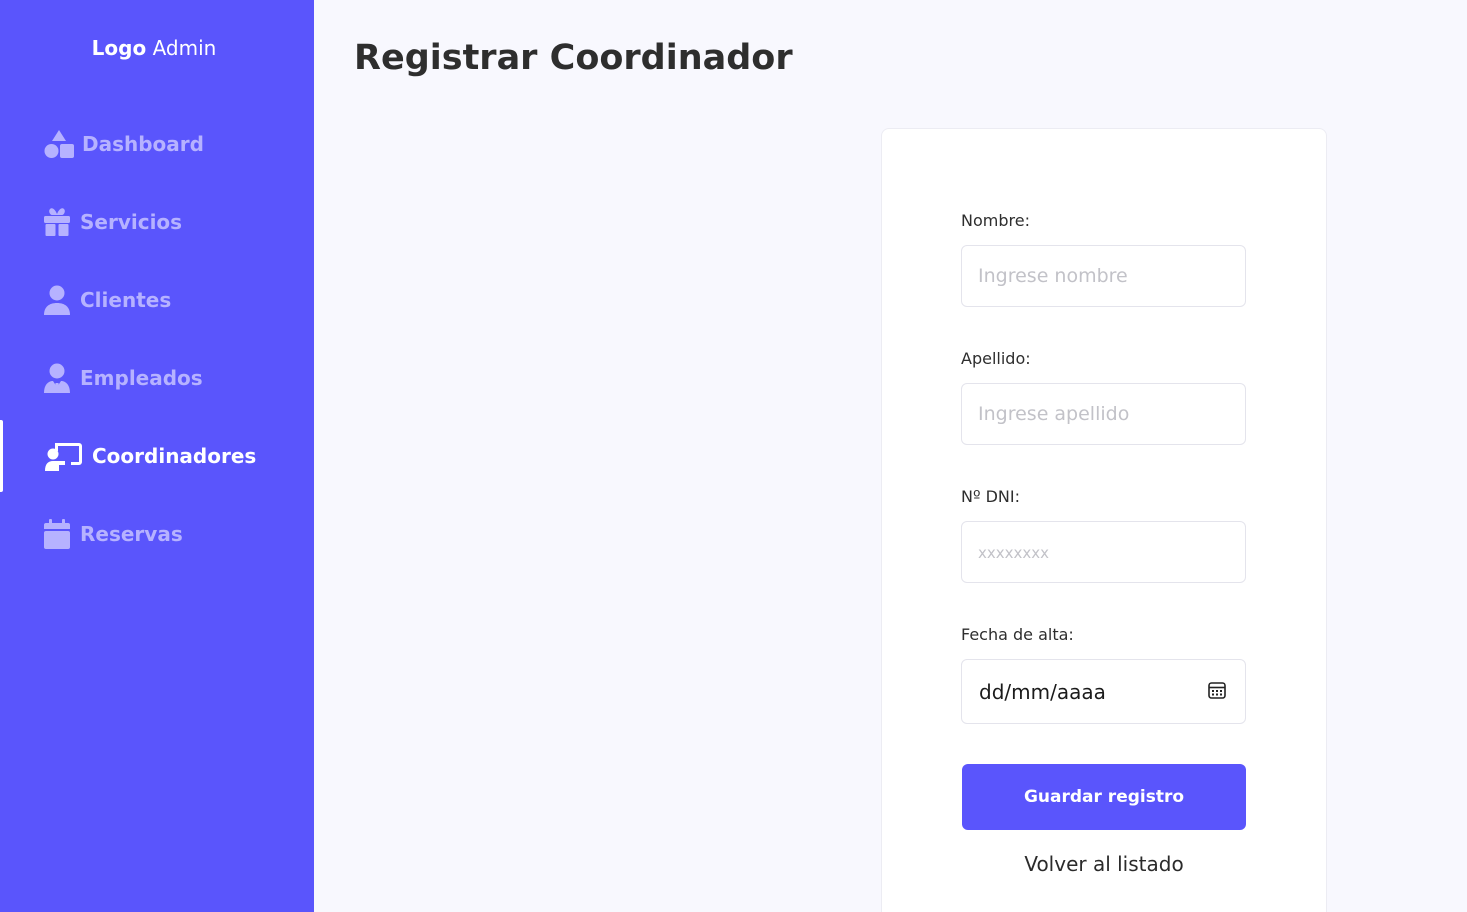 The image size is (1467, 912). I want to click on sidebar-item-label: Servicios, so click(131, 222).